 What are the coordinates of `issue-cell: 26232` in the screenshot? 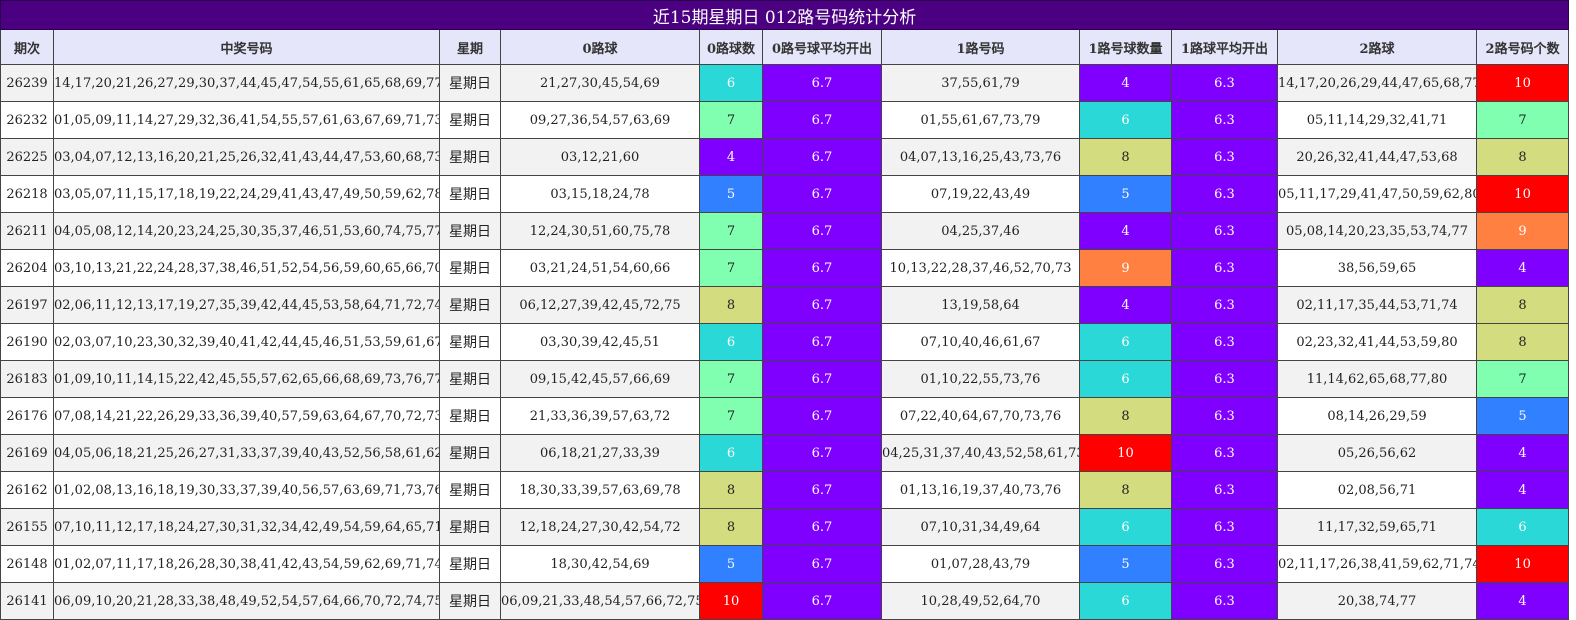 It's located at (27, 120).